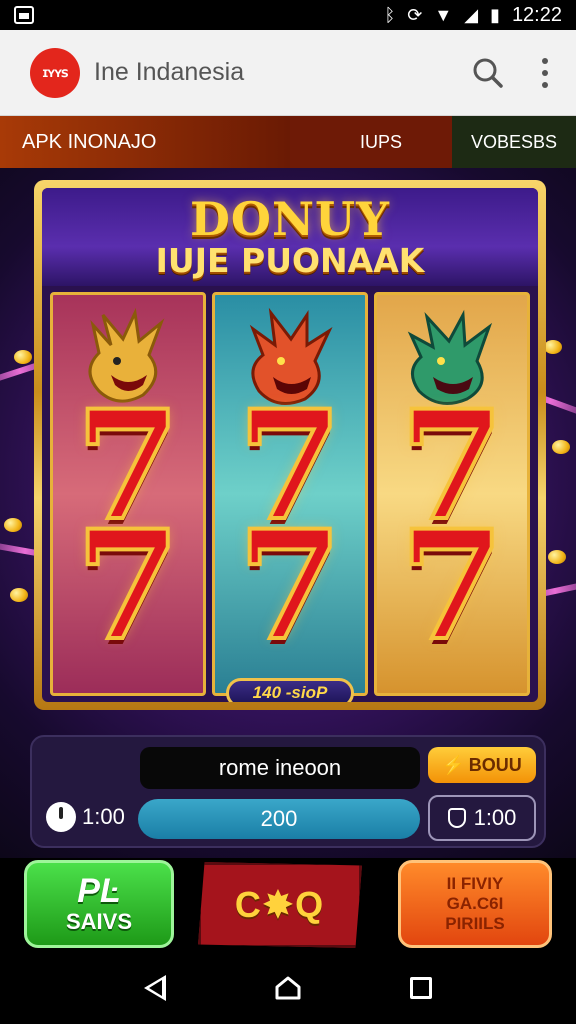 The width and height of the screenshot is (576, 1024). Describe the element at coordinates (371, 142) in the screenshot. I see `nav-tab-iups: IUPS` at that location.